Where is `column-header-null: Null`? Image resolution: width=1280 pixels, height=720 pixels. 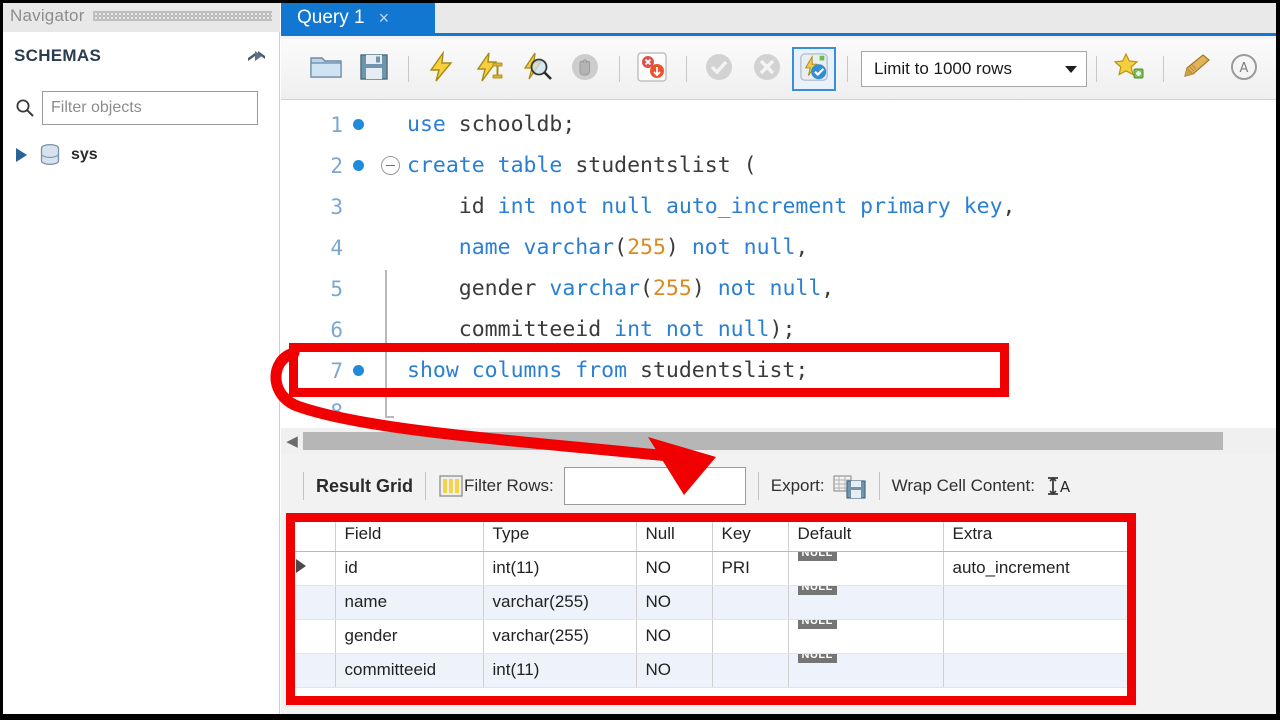 column-header-null: Null is located at coordinates (674, 534).